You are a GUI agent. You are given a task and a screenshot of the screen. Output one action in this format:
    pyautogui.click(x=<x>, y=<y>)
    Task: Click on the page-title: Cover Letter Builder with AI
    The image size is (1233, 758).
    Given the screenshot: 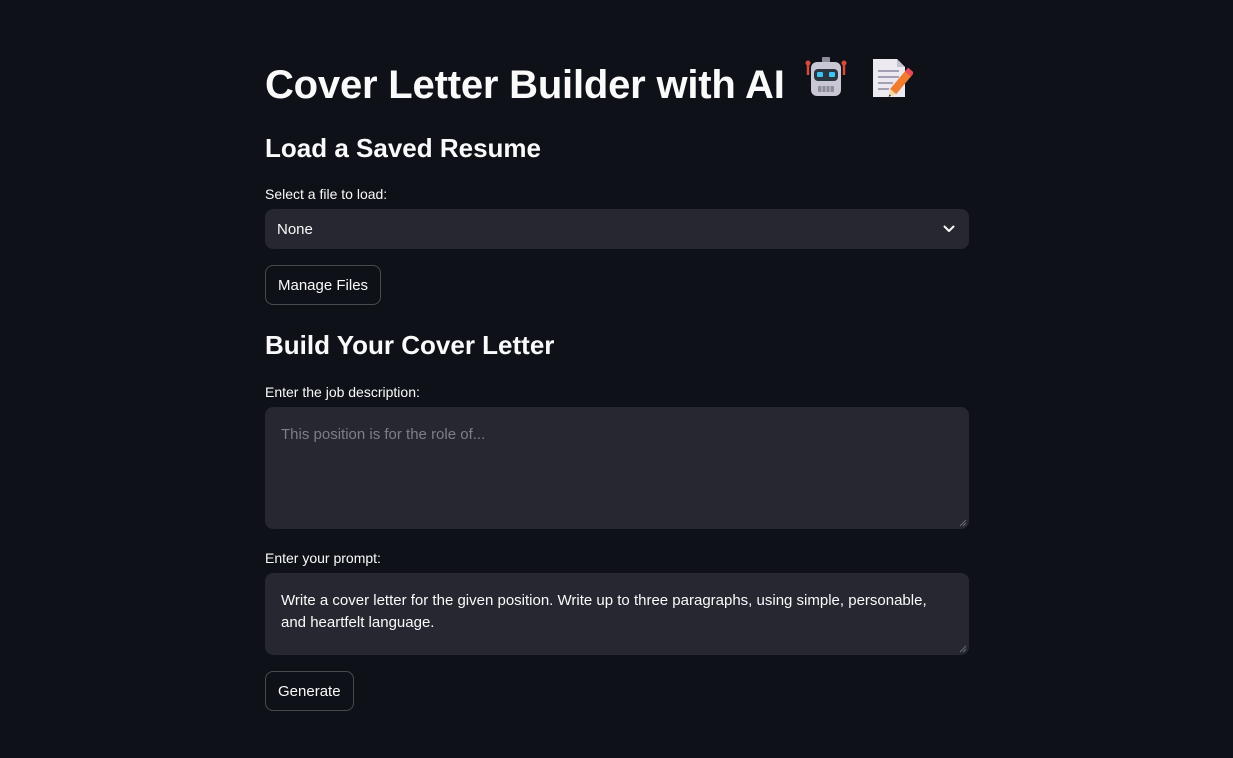 What is the action you would take?
    pyautogui.click(x=589, y=84)
    